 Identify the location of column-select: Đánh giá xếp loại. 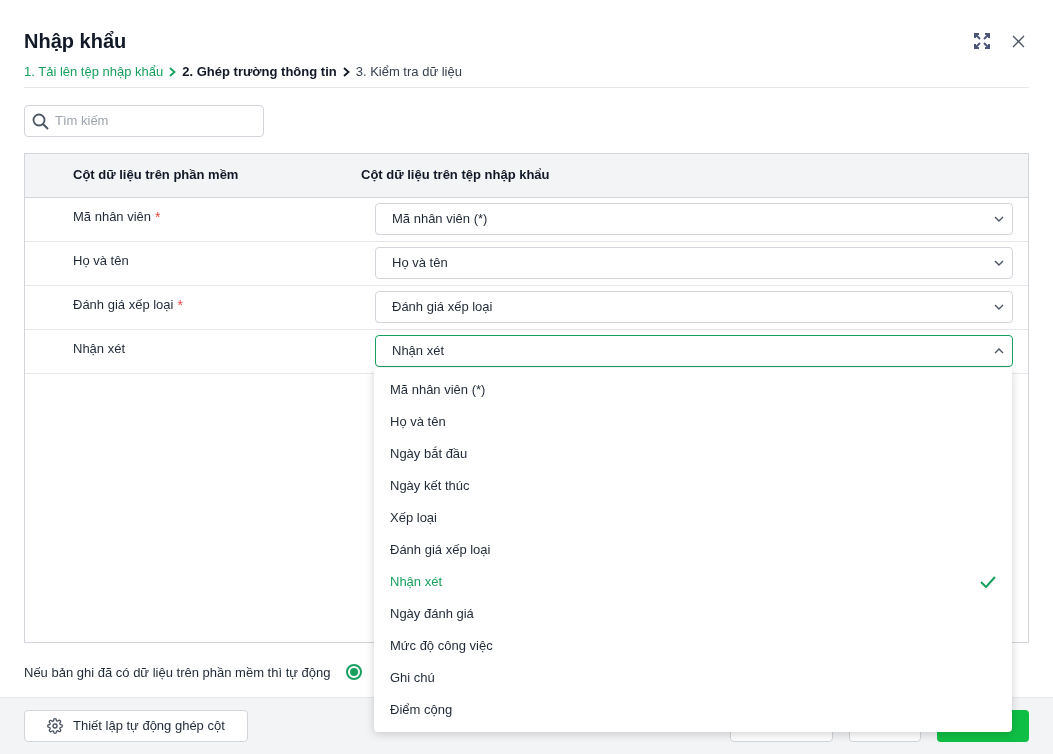
(694, 307).